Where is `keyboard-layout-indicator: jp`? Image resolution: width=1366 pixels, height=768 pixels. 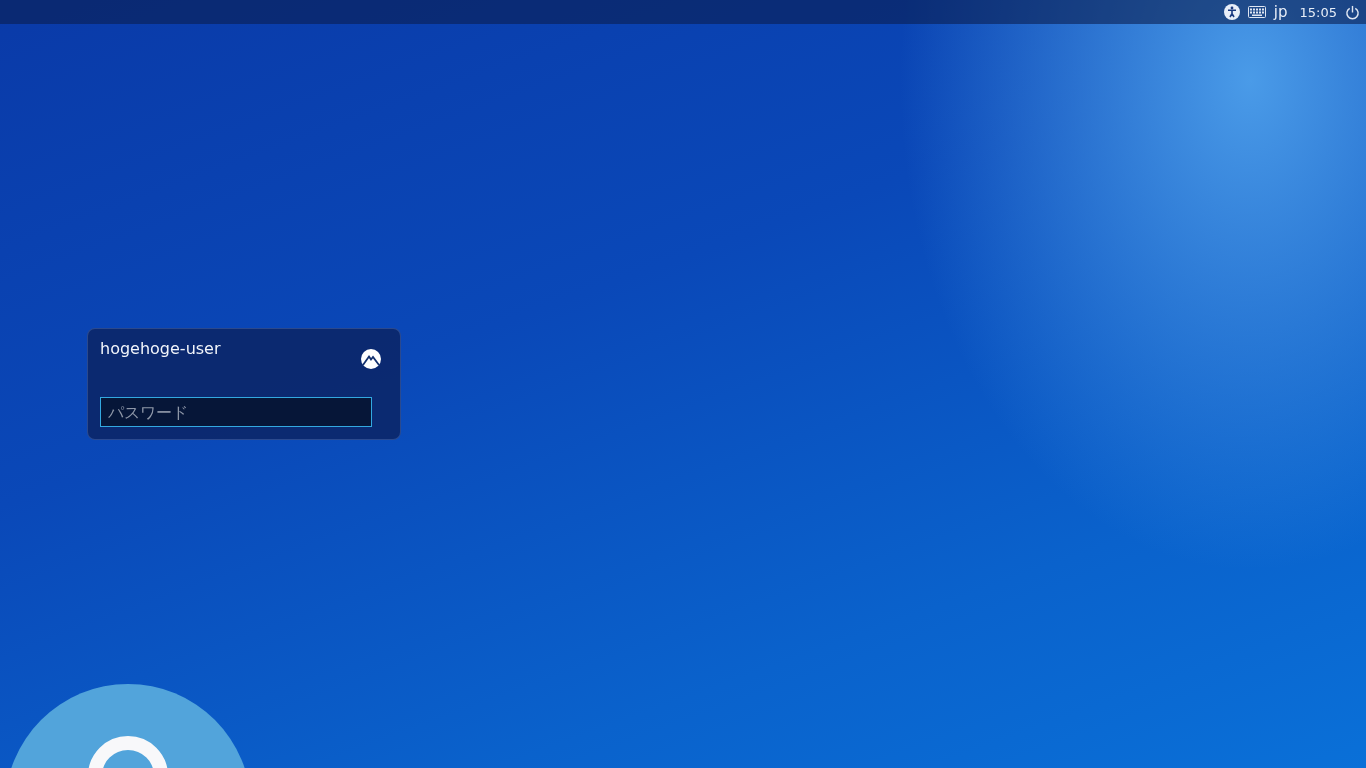
keyboard-layout-indicator: jp is located at coordinates (1280, 12).